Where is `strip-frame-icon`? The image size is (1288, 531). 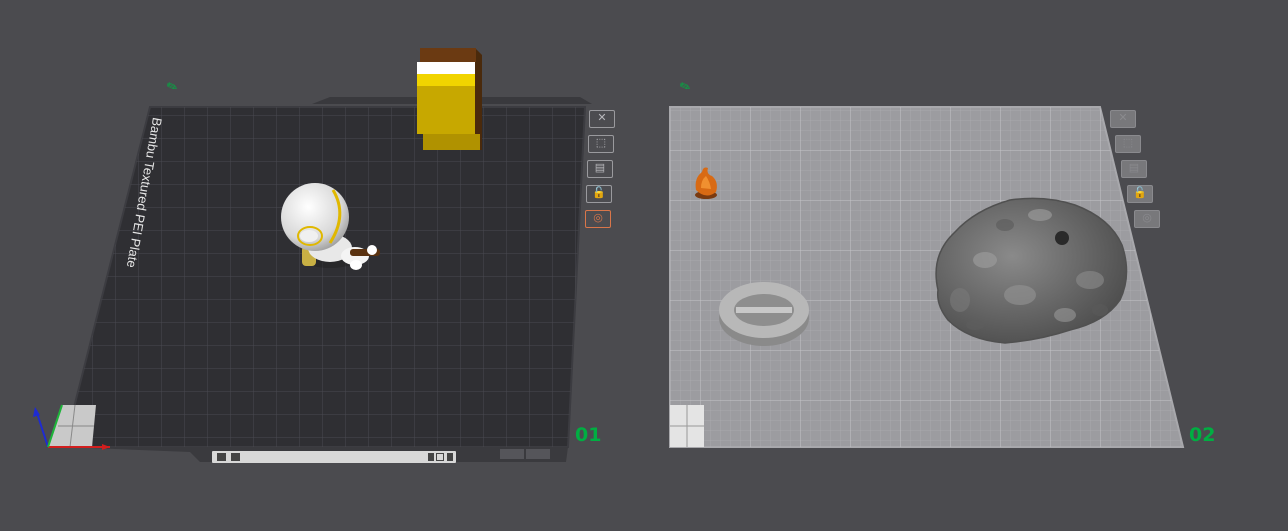
strip-frame-icon is located at coordinates (440, 457).